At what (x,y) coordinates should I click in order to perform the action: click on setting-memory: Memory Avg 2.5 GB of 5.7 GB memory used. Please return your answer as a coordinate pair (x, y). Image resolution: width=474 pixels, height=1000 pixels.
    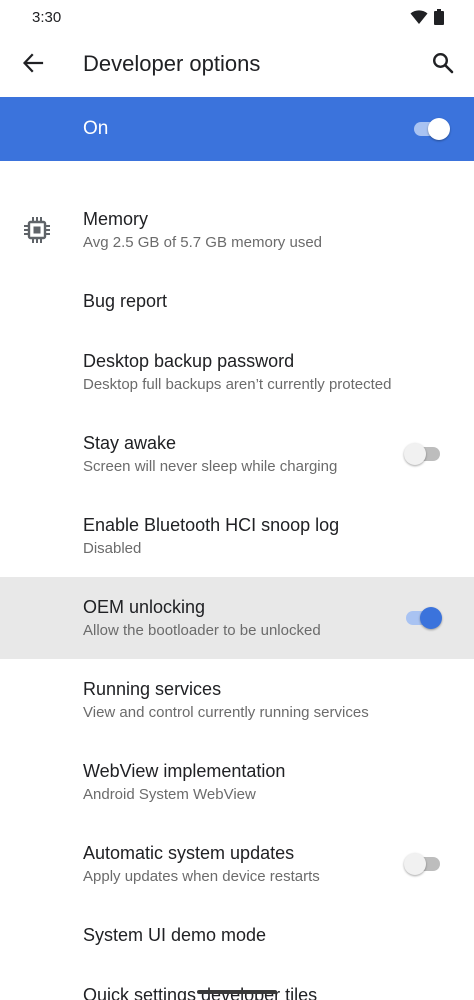
    Looking at the image, I should click on (237, 209).